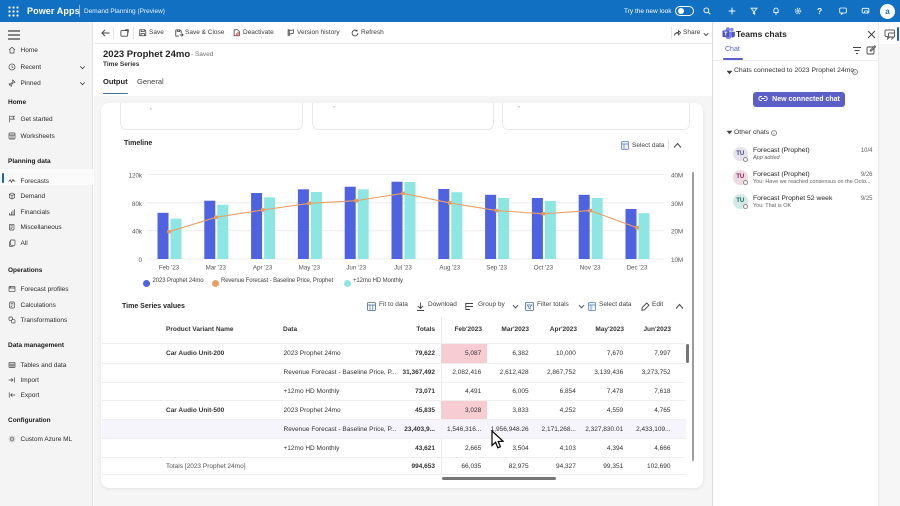 This screenshot has width=900, height=506. What do you see at coordinates (677, 204) in the screenshot?
I see `svg-text: 30M` at bounding box center [677, 204].